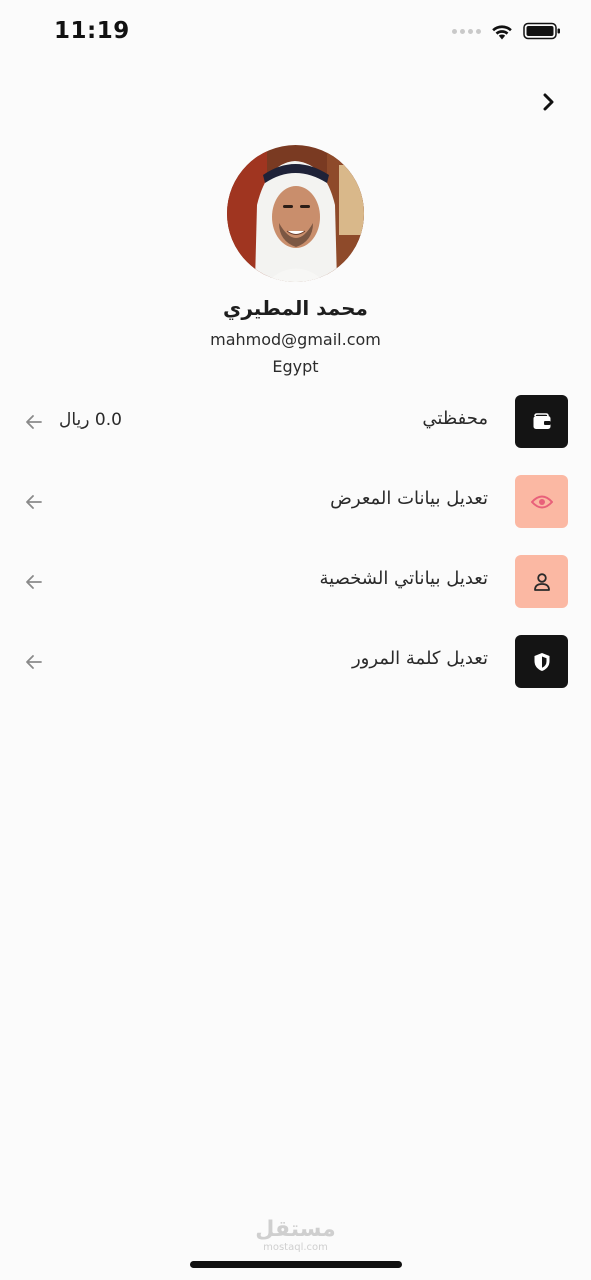 This screenshot has height=1280, width=591. What do you see at coordinates (409, 498) in the screenshot?
I see `menu-item-label: تعديل بيانات المعرض` at bounding box center [409, 498].